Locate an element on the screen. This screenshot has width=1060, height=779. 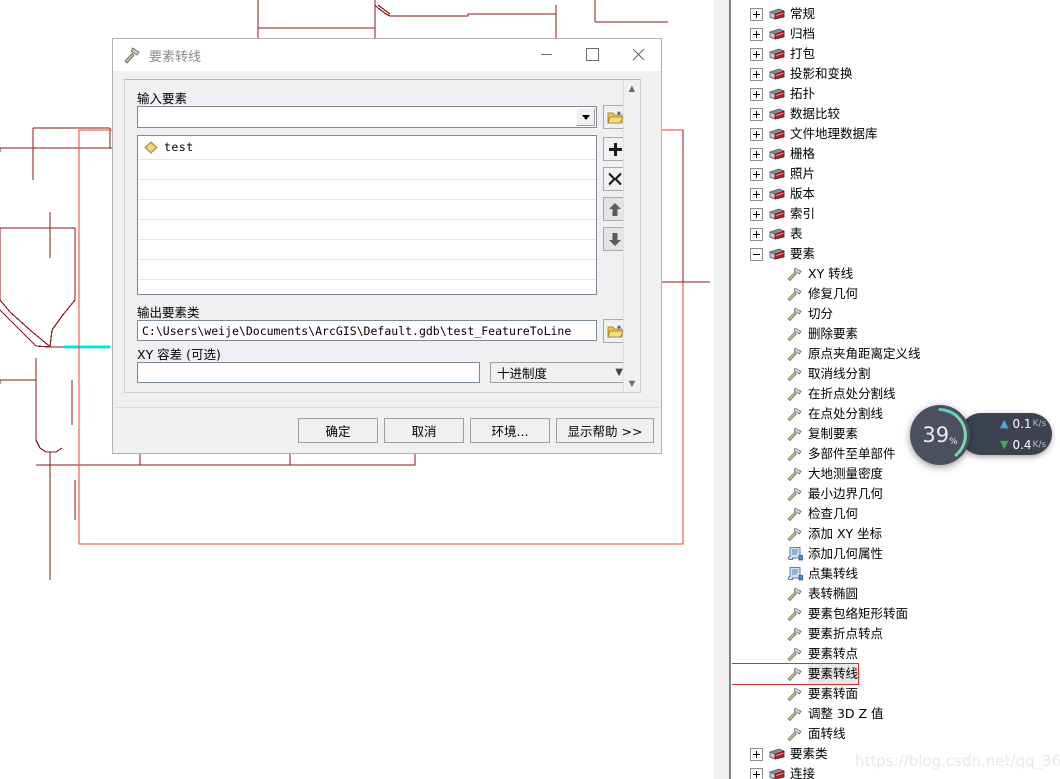
tree-item: 常规 is located at coordinates (773, 14).